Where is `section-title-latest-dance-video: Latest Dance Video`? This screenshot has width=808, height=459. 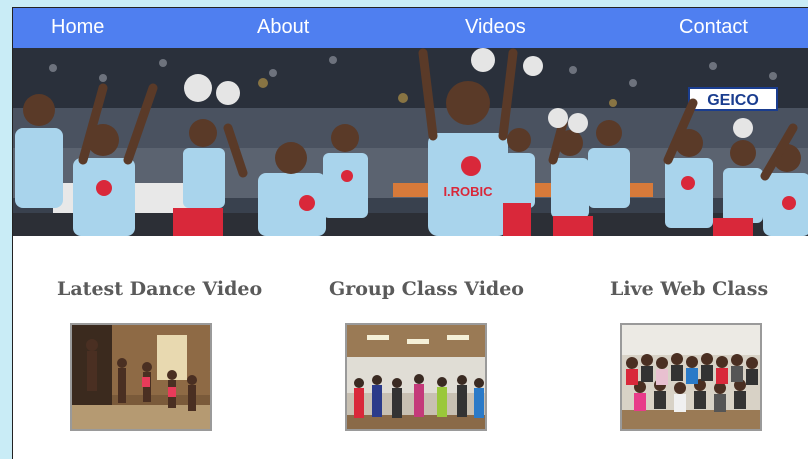
section-title-latest-dance-video: Latest Dance Video is located at coordinates (160, 289).